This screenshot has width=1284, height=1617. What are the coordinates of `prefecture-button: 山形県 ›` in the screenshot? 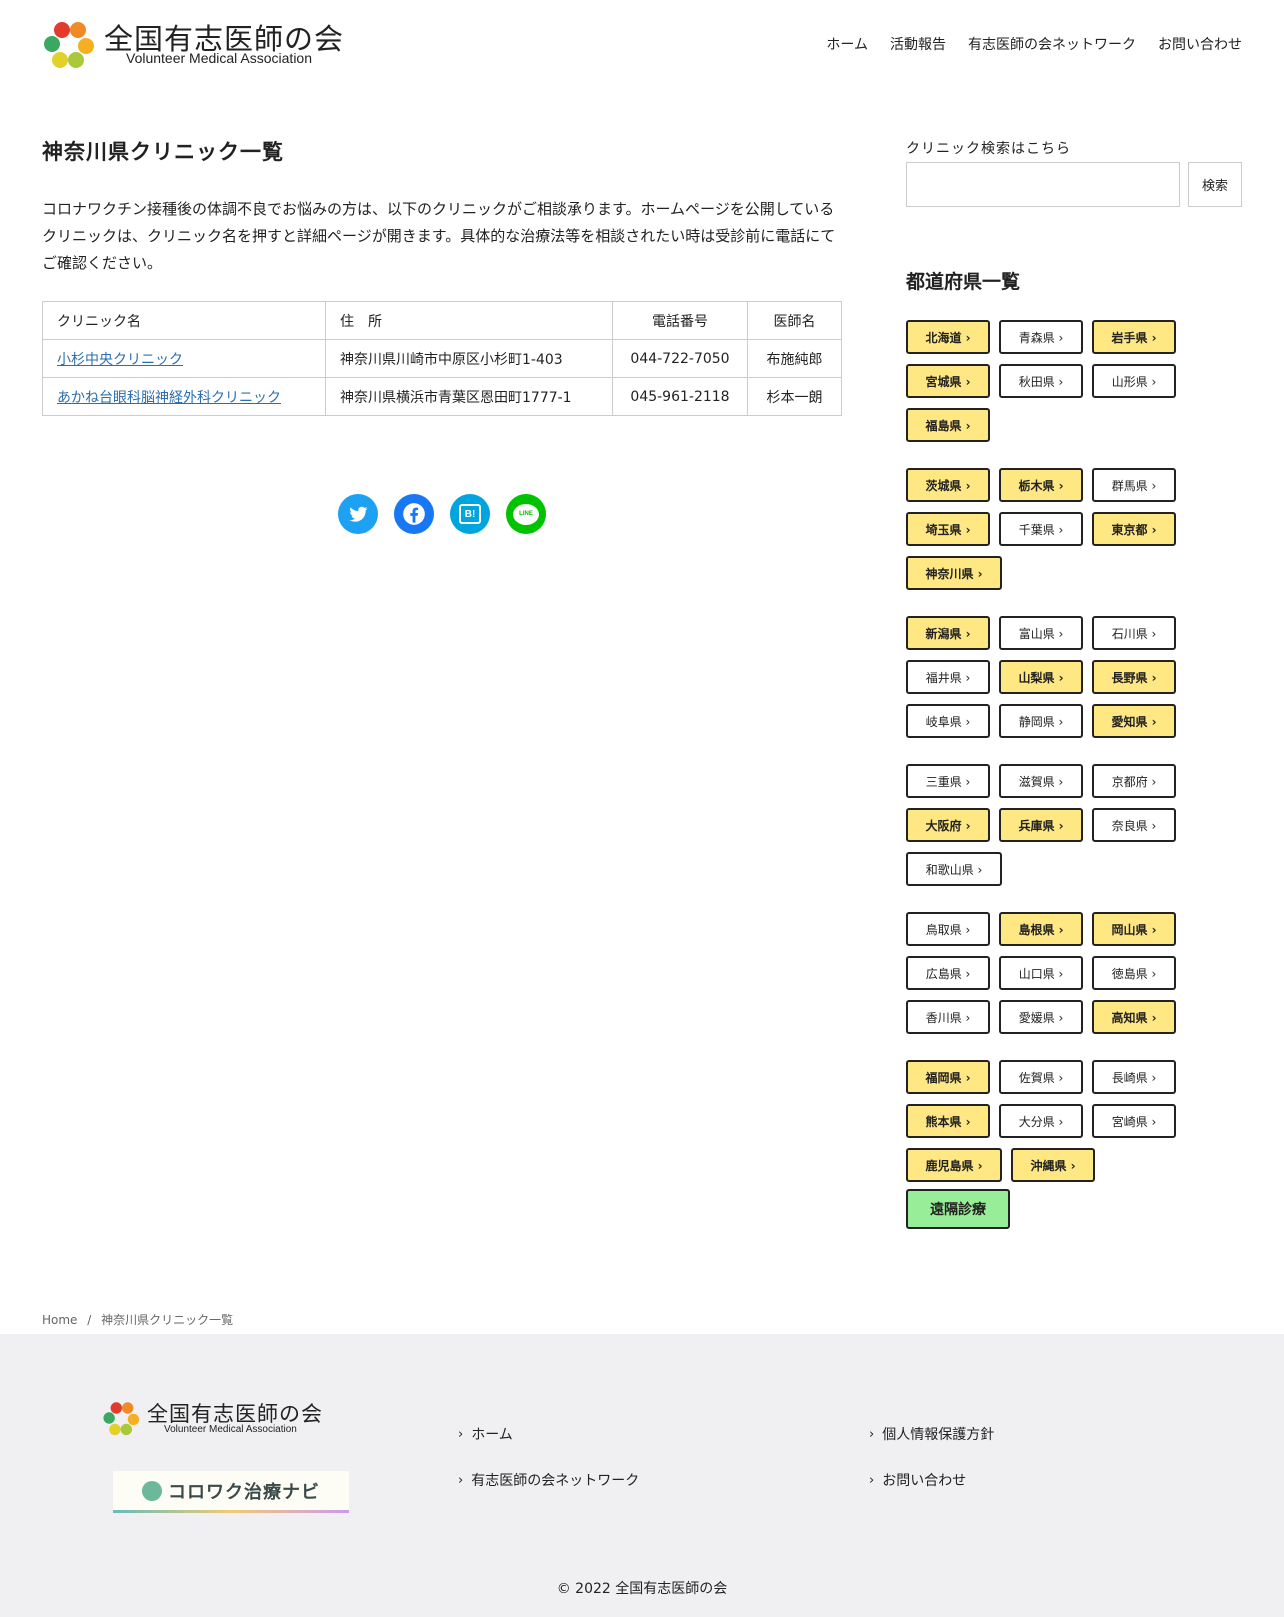 It's located at (1134, 381).